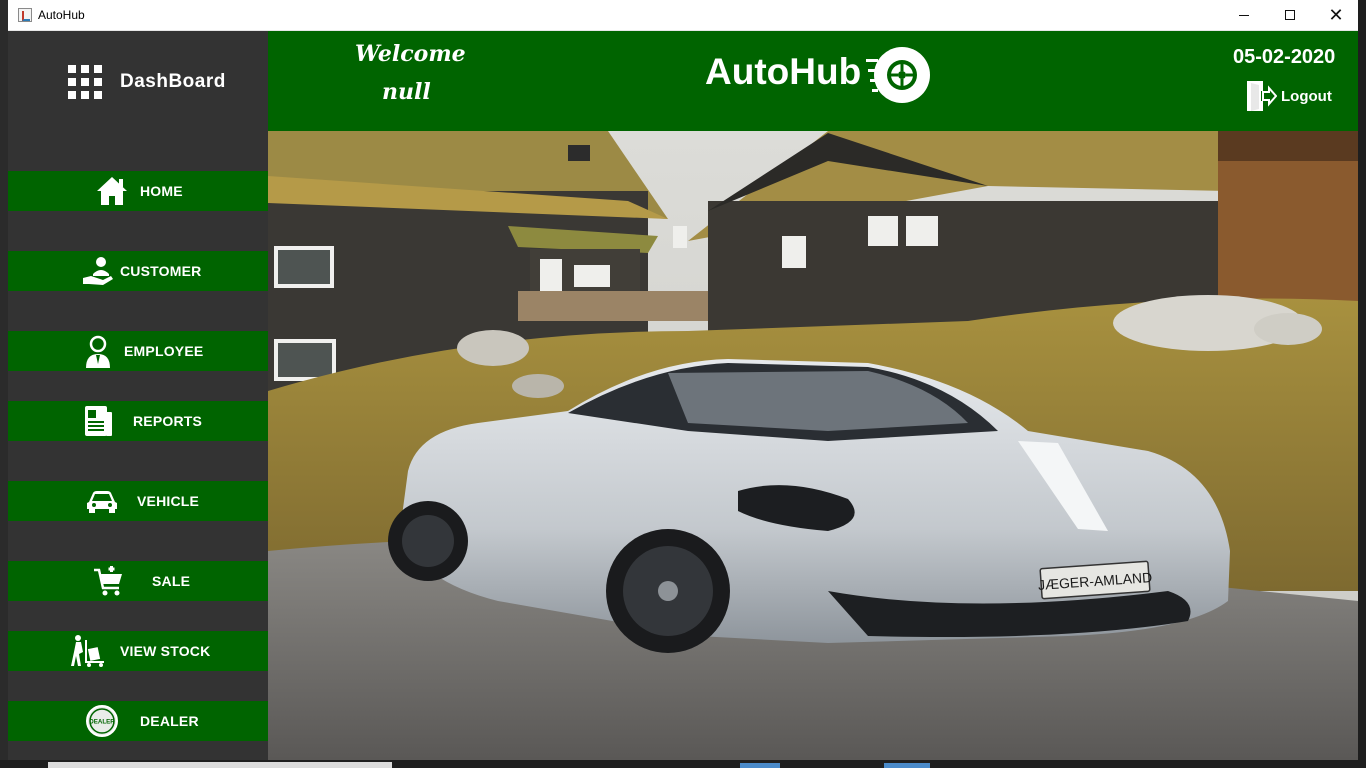  Describe the element at coordinates (168, 421) in the screenshot. I see `sidebar-item-label: REPORTS` at that location.